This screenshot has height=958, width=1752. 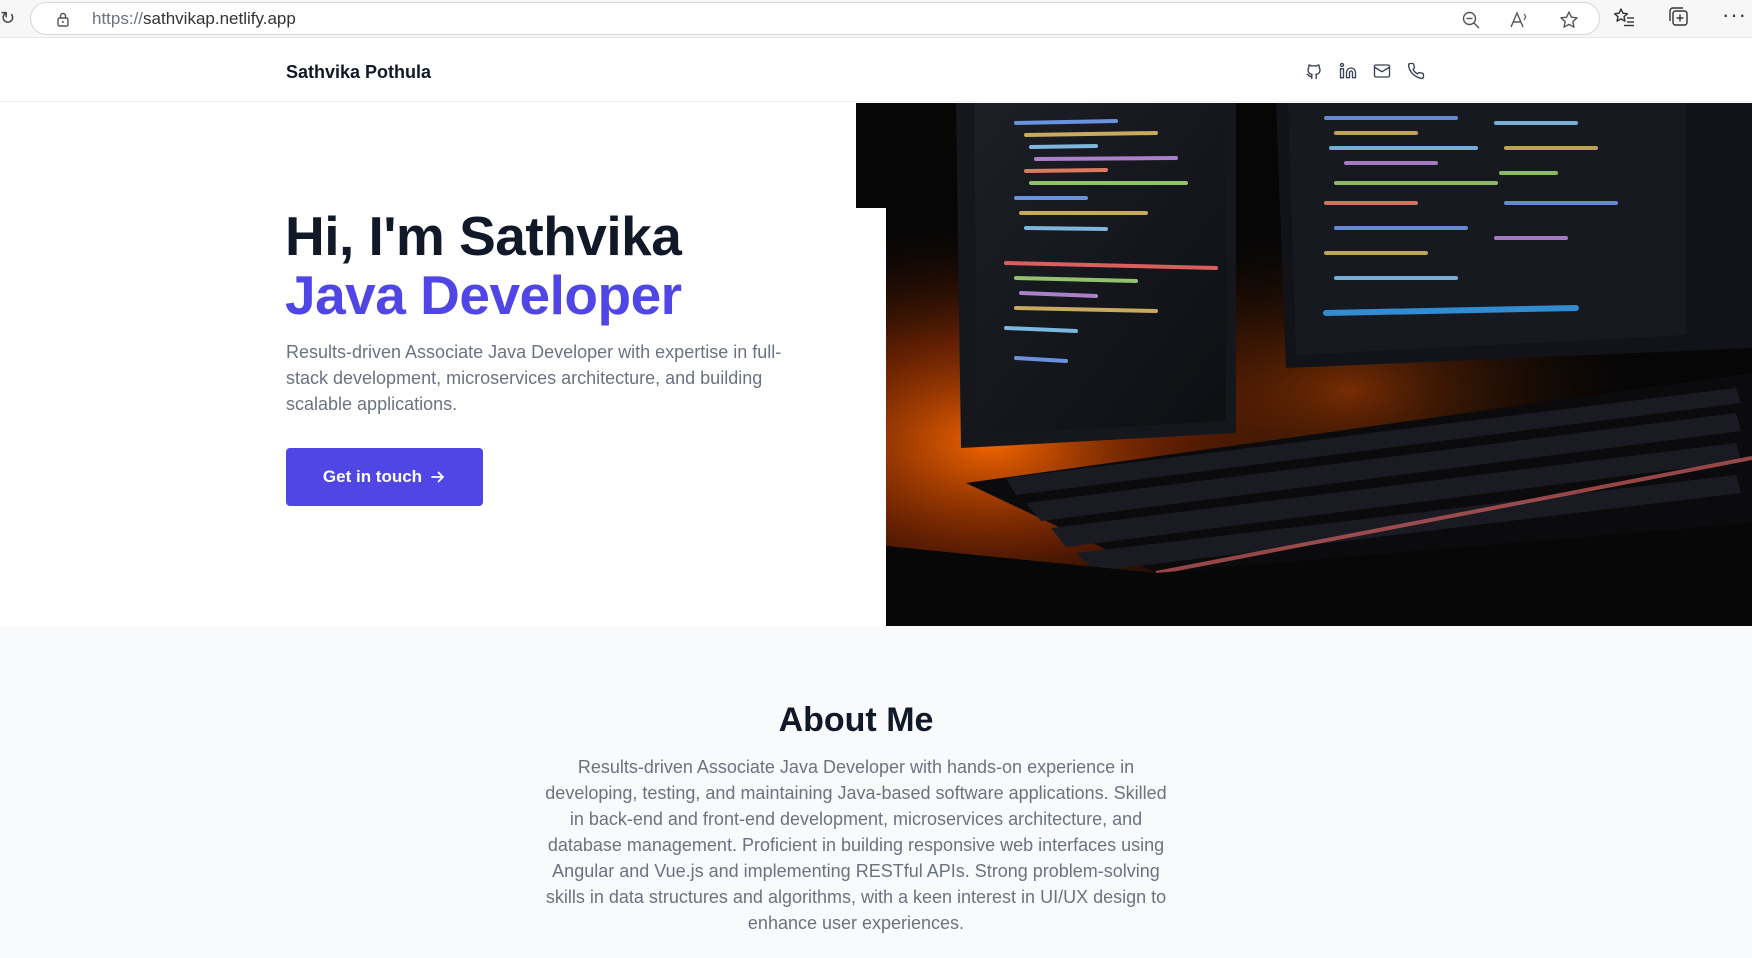 What do you see at coordinates (1734, 16) in the screenshot?
I see `more-icon: ···` at bounding box center [1734, 16].